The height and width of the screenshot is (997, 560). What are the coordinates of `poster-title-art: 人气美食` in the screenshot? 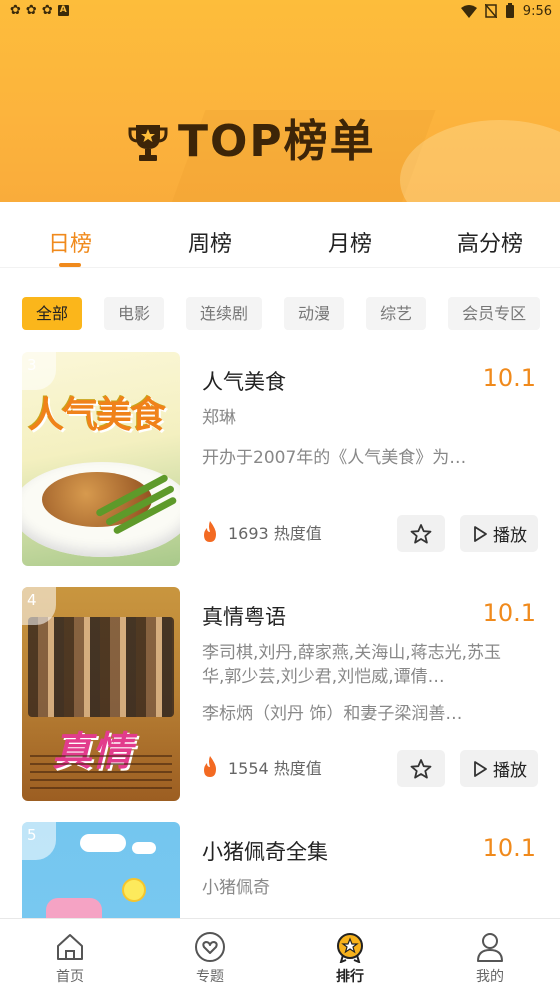 It's located at (97, 415).